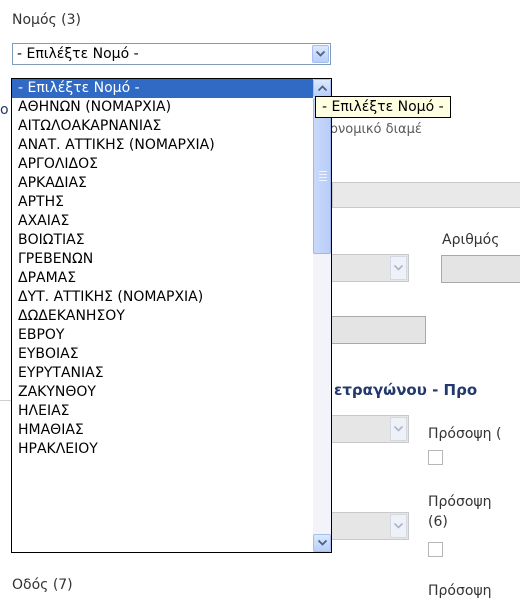  Describe the element at coordinates (162, 449) in the screenshot. I see `list-item: ΗΡΑΚΛΕΙΟΥ` at that location.